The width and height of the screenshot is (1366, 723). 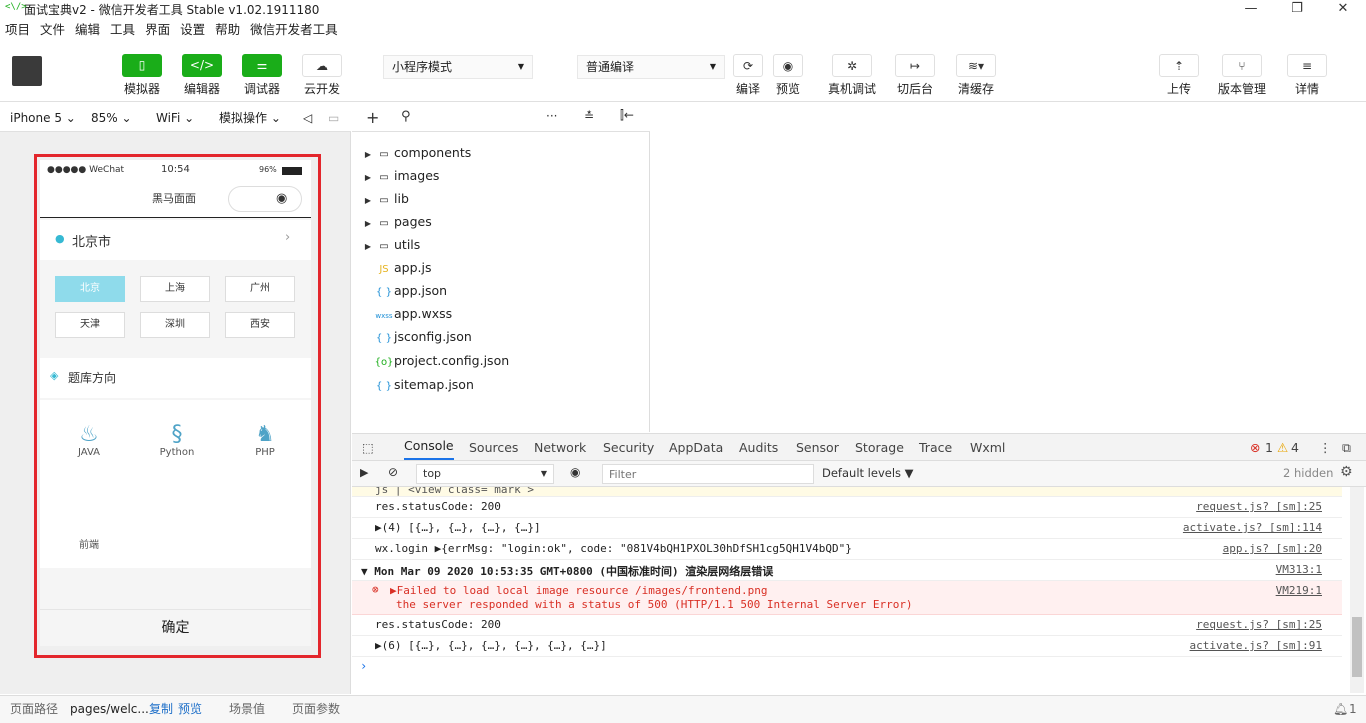 What do you see at coordinates (175, 325) in the screenshot?
I see `city-button-shenzhen: 深圳` at bounding box center [175, 325].